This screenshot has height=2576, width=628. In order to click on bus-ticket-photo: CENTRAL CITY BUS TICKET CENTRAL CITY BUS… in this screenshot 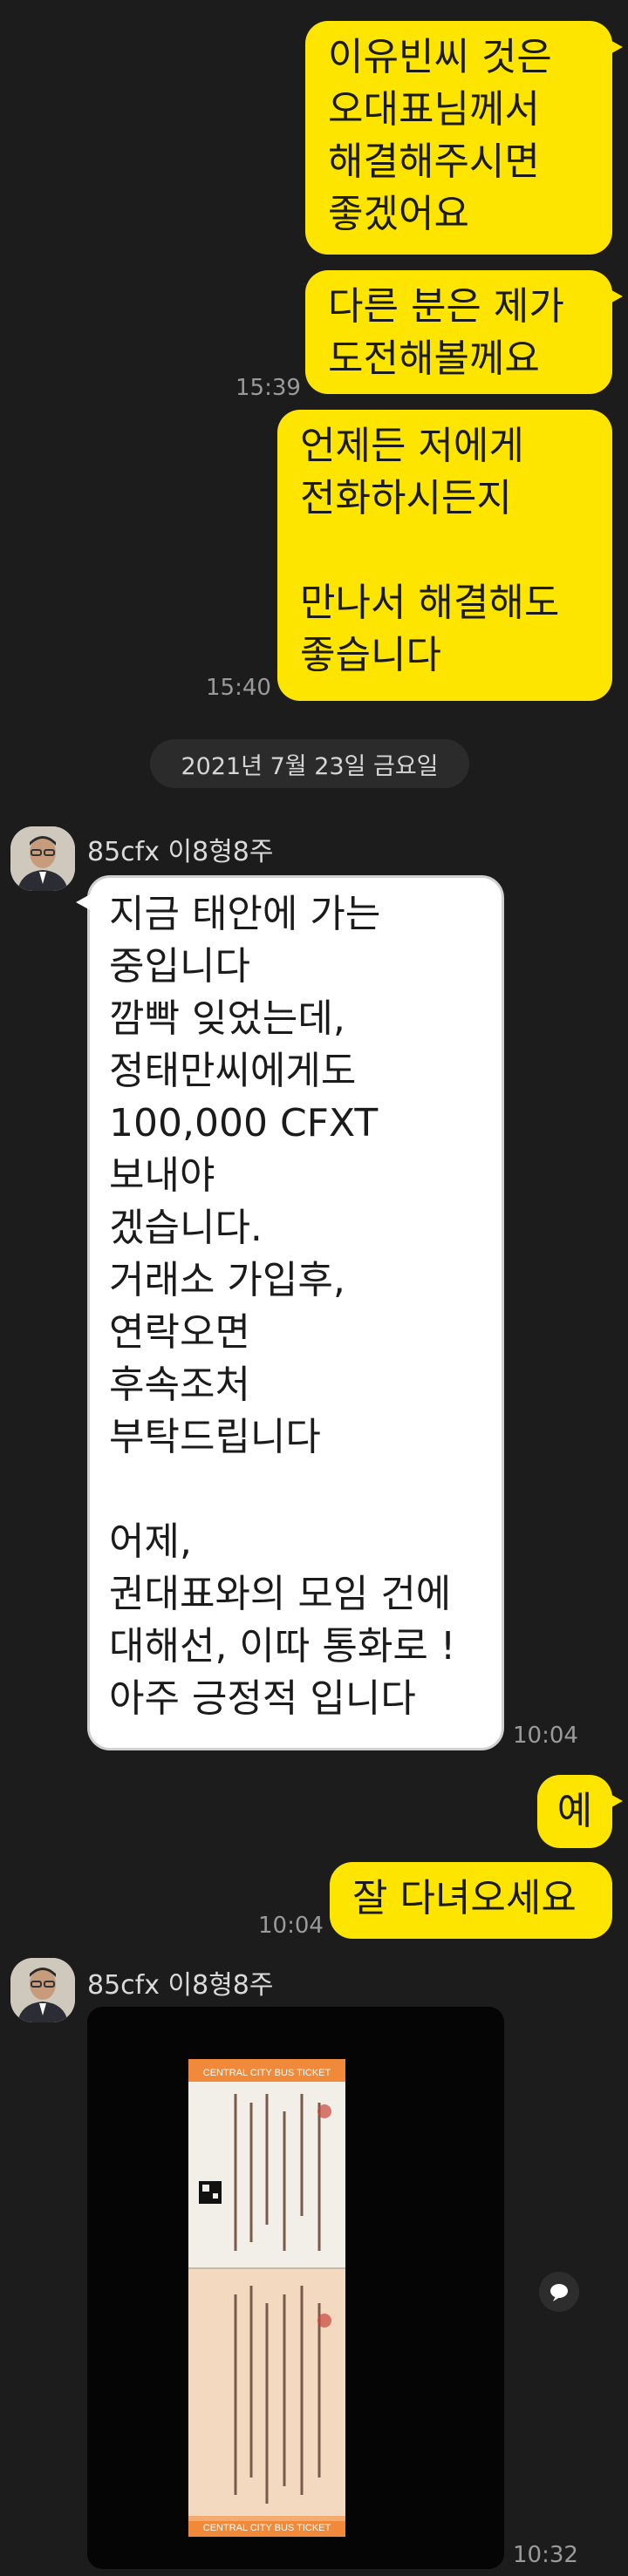, I will do `click(295, 2288)`.